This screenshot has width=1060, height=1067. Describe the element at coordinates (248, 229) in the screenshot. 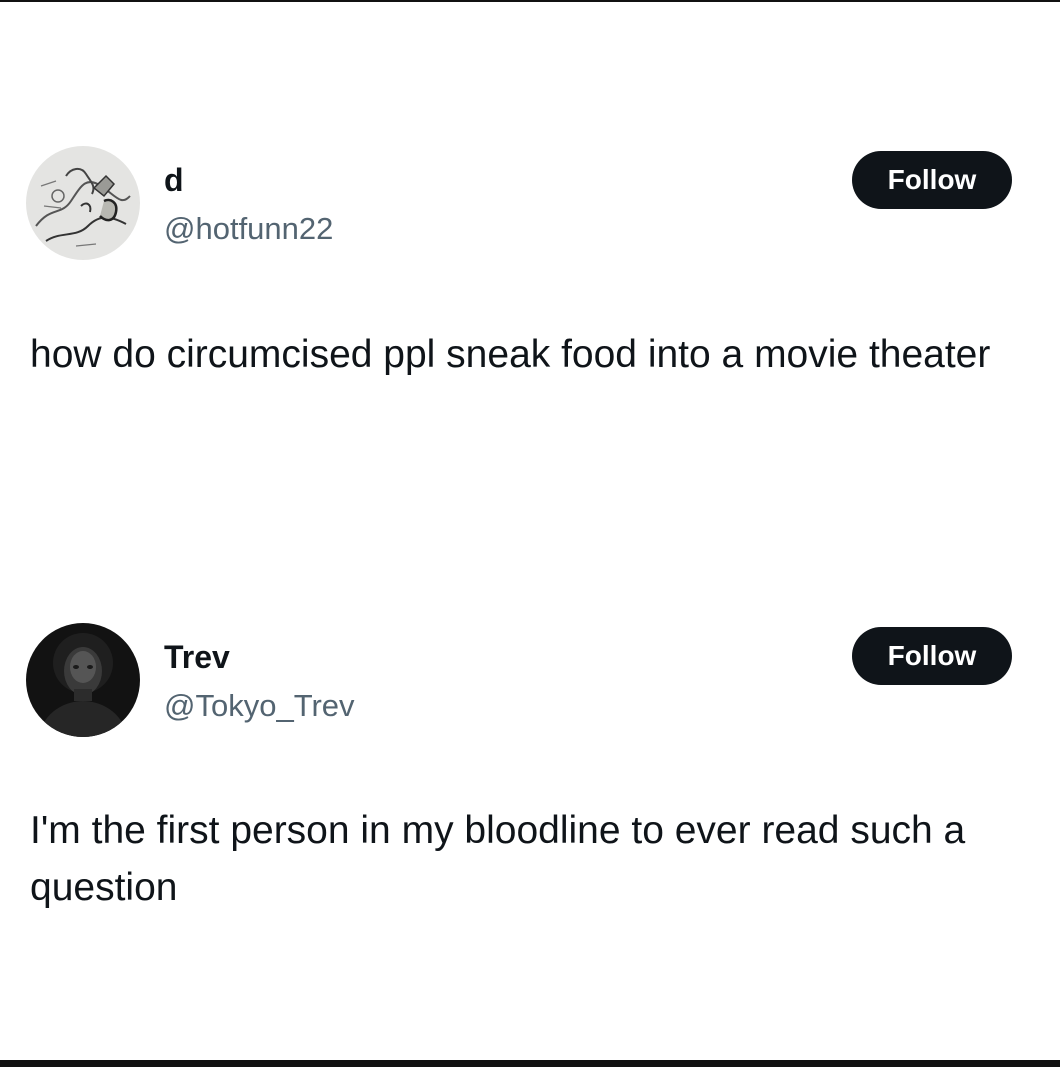

I see `user-handle: @hotfunn22` at that location.